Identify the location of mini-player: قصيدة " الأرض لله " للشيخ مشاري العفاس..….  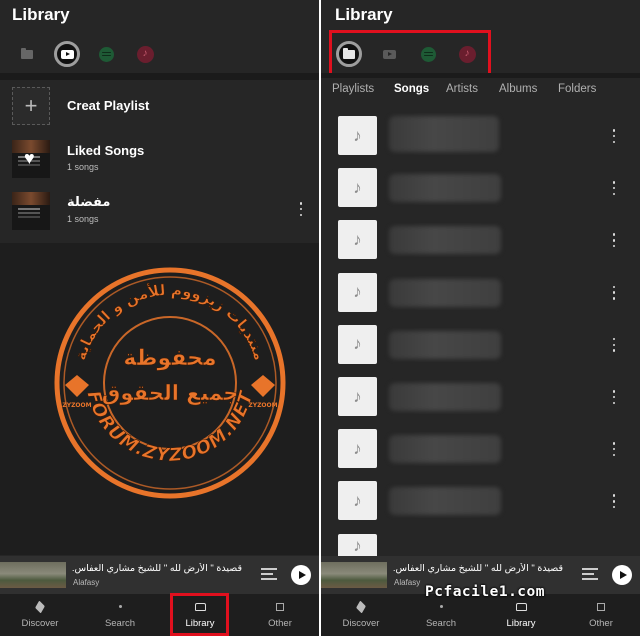
(159, 575).